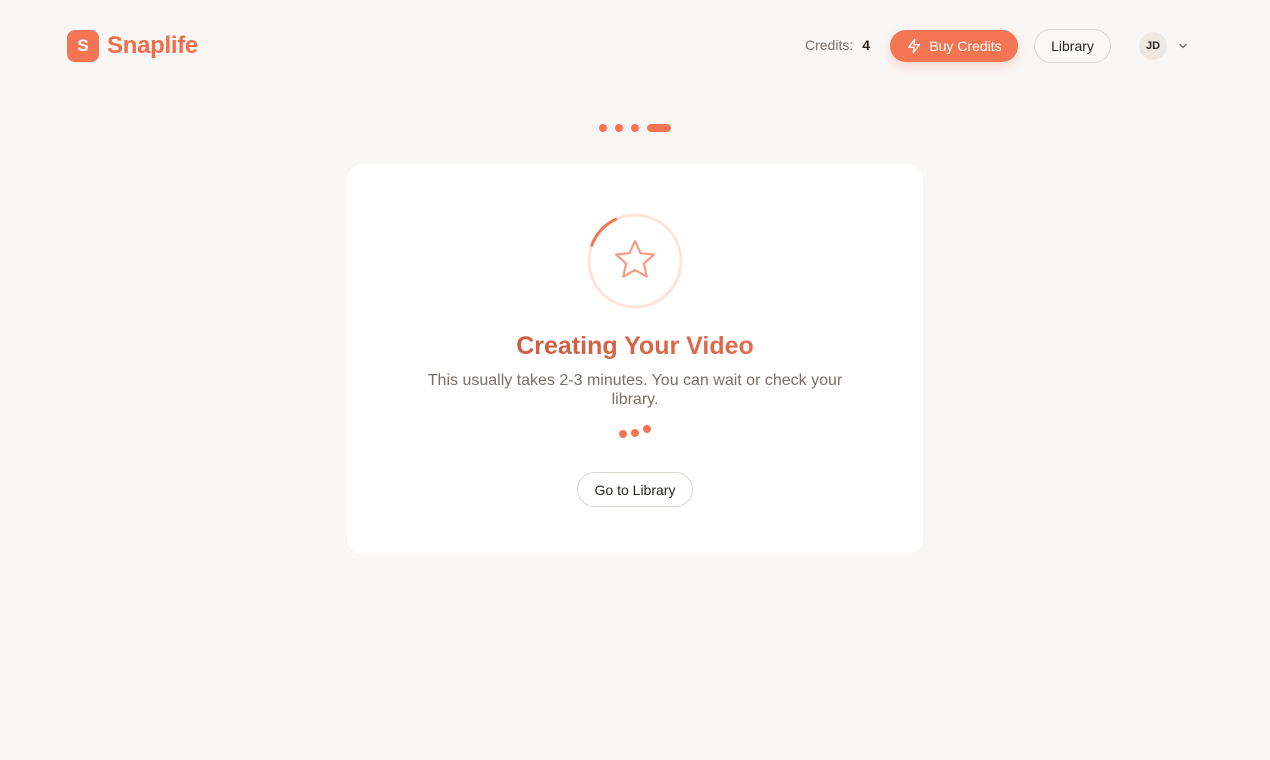 This screenshot has width=1270, height=760. I want to click on lightning-icon, so click(914, 46).